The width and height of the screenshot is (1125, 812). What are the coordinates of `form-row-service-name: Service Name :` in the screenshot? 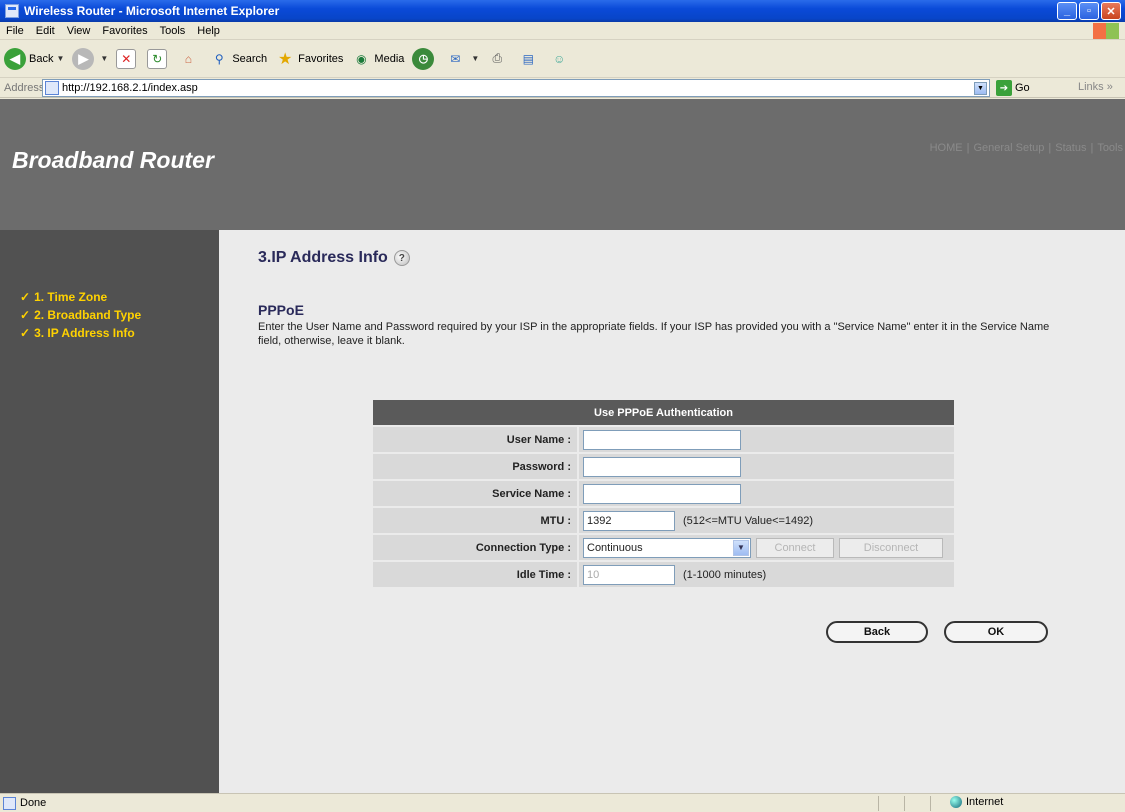 It's located at (663, 493).